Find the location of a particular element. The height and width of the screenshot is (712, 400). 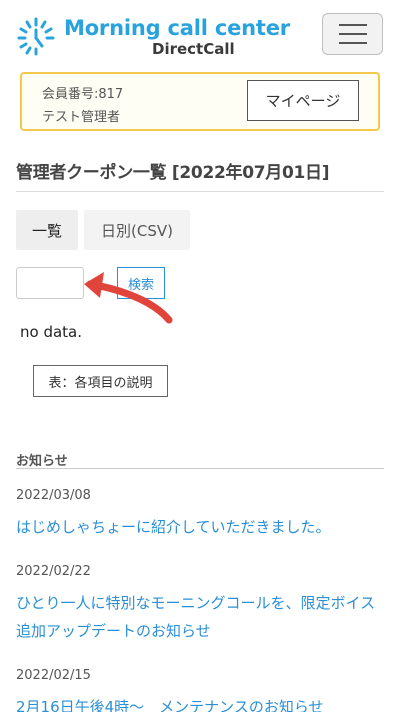

news-link: ひとり一人に特別なモーニングコールを、限定ボイス追加アップデートのお知らせ is located at coordinates (200, 617).